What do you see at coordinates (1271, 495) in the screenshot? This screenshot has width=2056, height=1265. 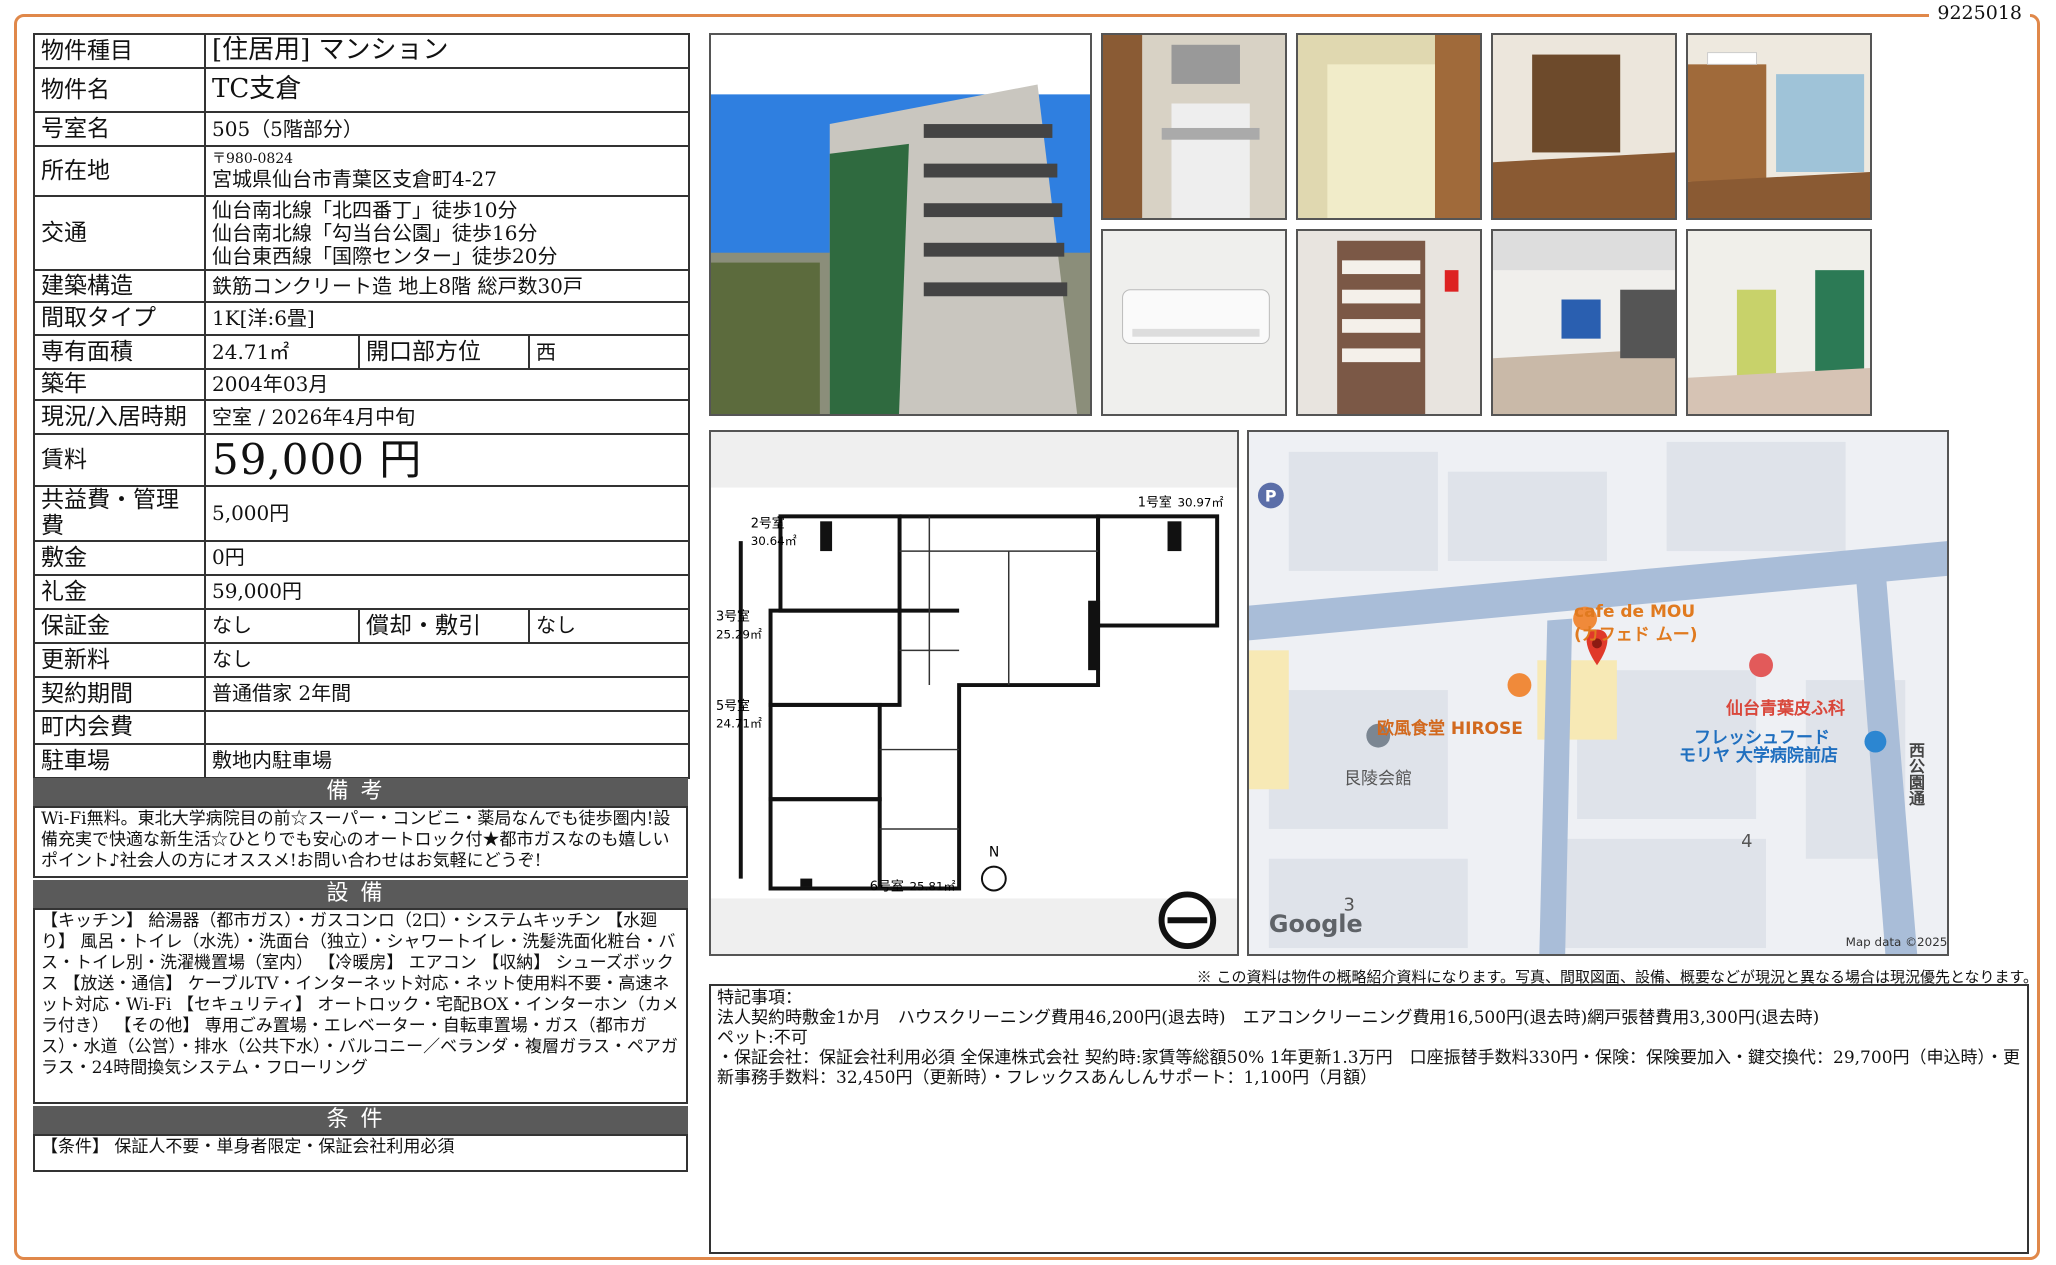 I see `parking-label: P` at bounding box center [1271, 495].